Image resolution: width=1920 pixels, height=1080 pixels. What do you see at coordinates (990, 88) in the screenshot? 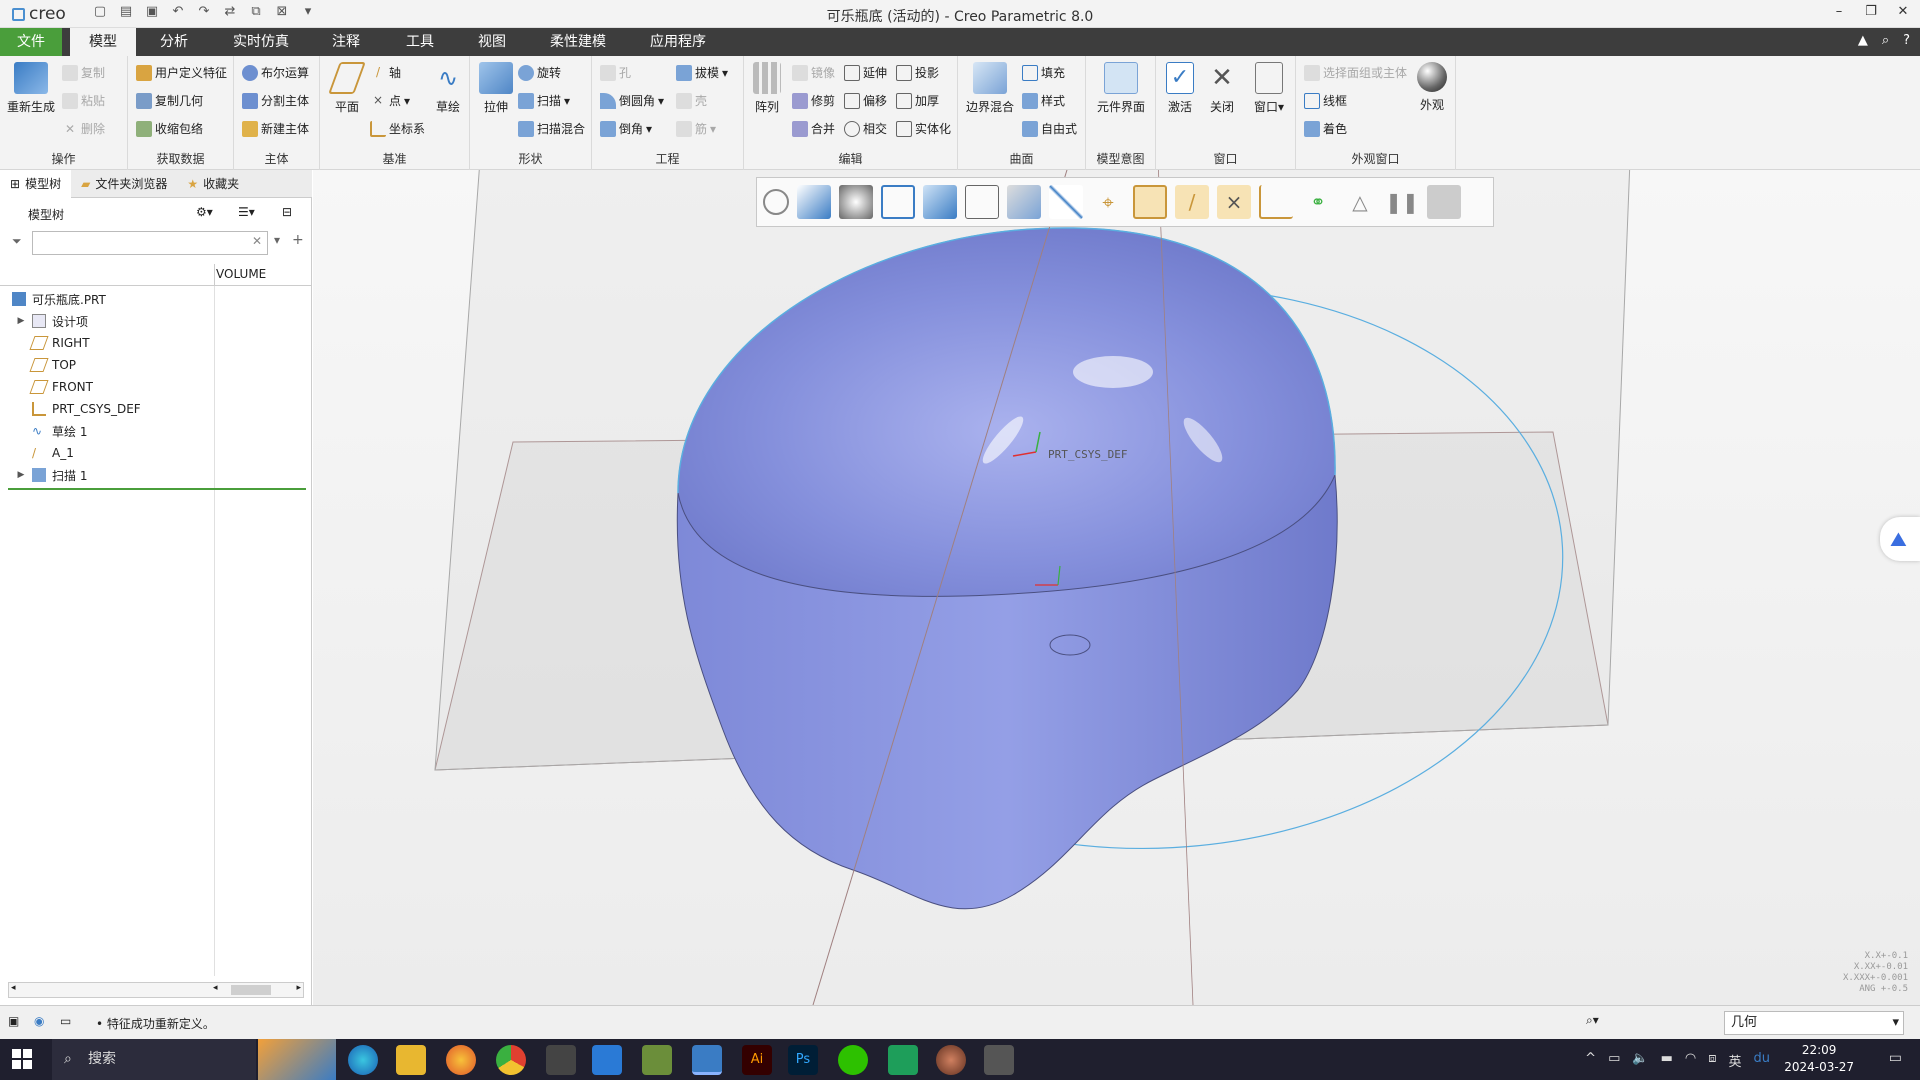
I see `boundary-blend-button: 边界混合` at bounding box center [990, 88].